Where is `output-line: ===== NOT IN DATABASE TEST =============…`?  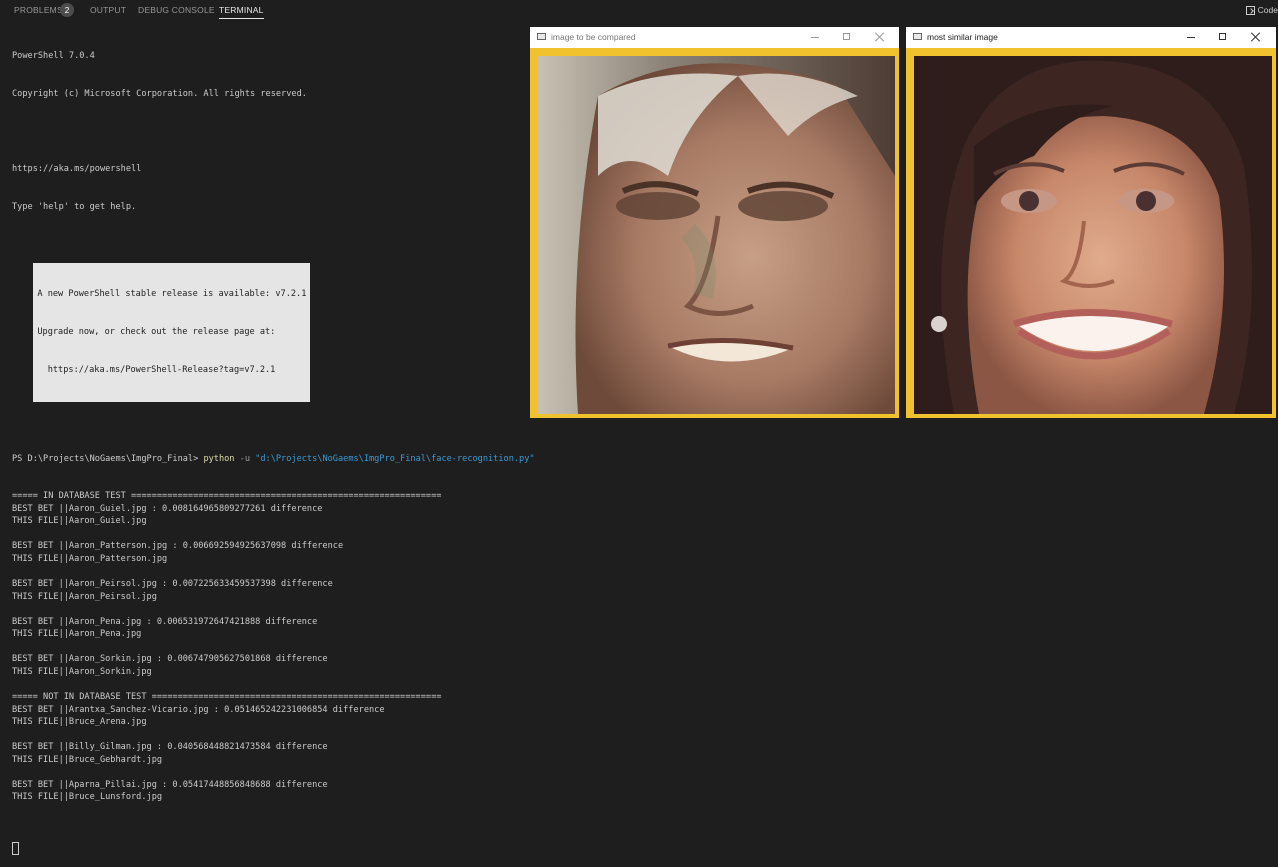 output-line: ===== NOT IN DATABASE TEST =============… is located at coordinates (227, 696).